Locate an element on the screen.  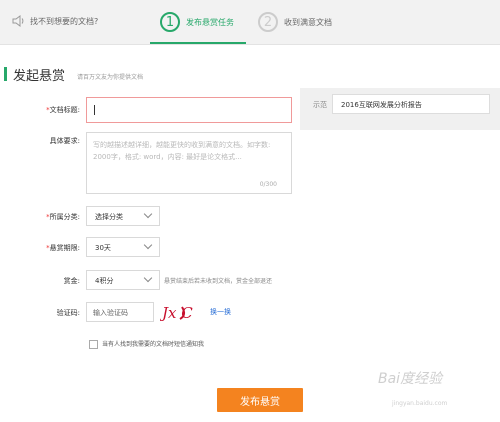
captcha-image: Jx C is located at coordinates (181, 312).